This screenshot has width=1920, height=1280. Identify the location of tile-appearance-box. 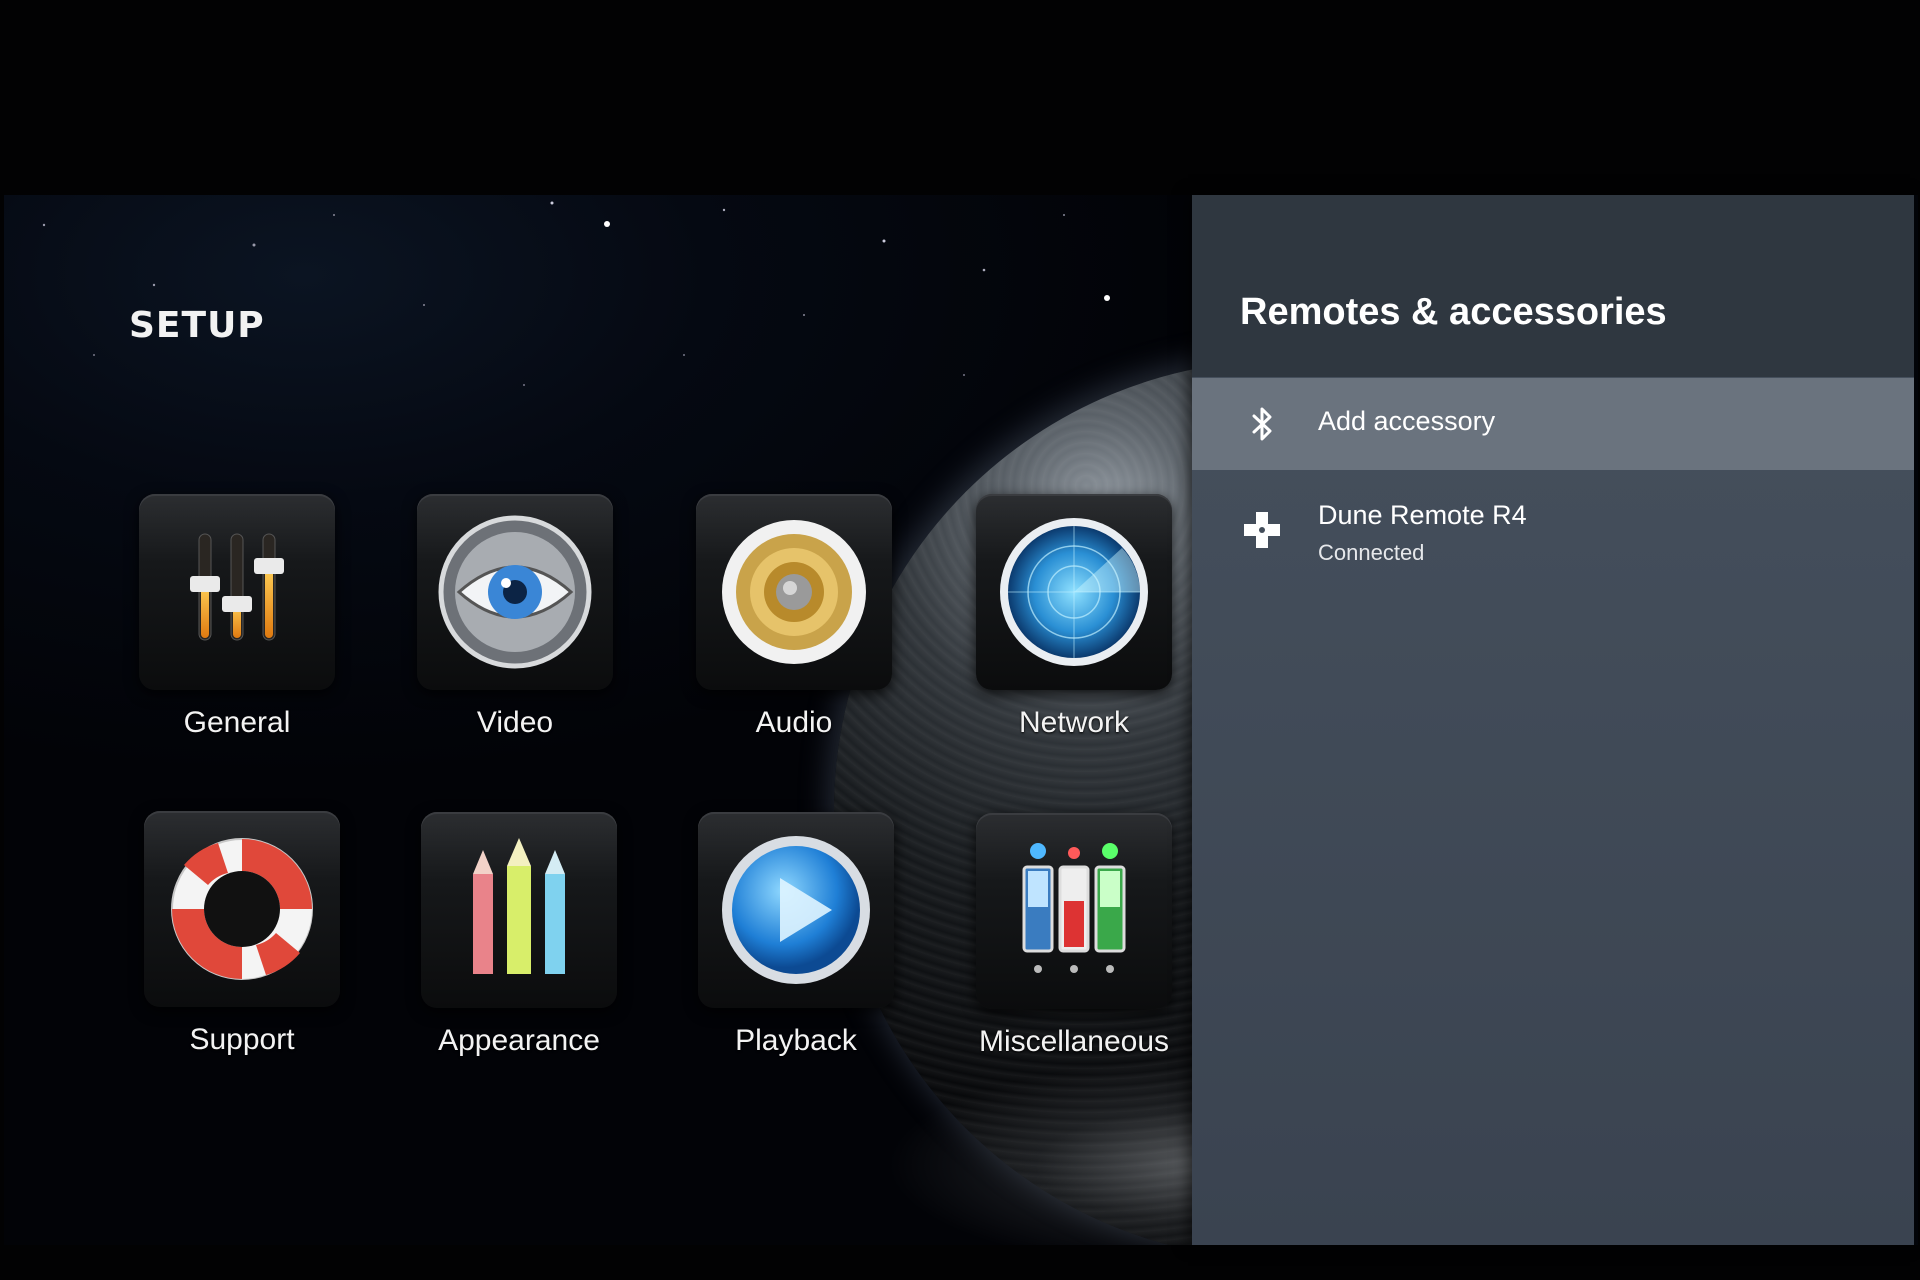
(519, 910).